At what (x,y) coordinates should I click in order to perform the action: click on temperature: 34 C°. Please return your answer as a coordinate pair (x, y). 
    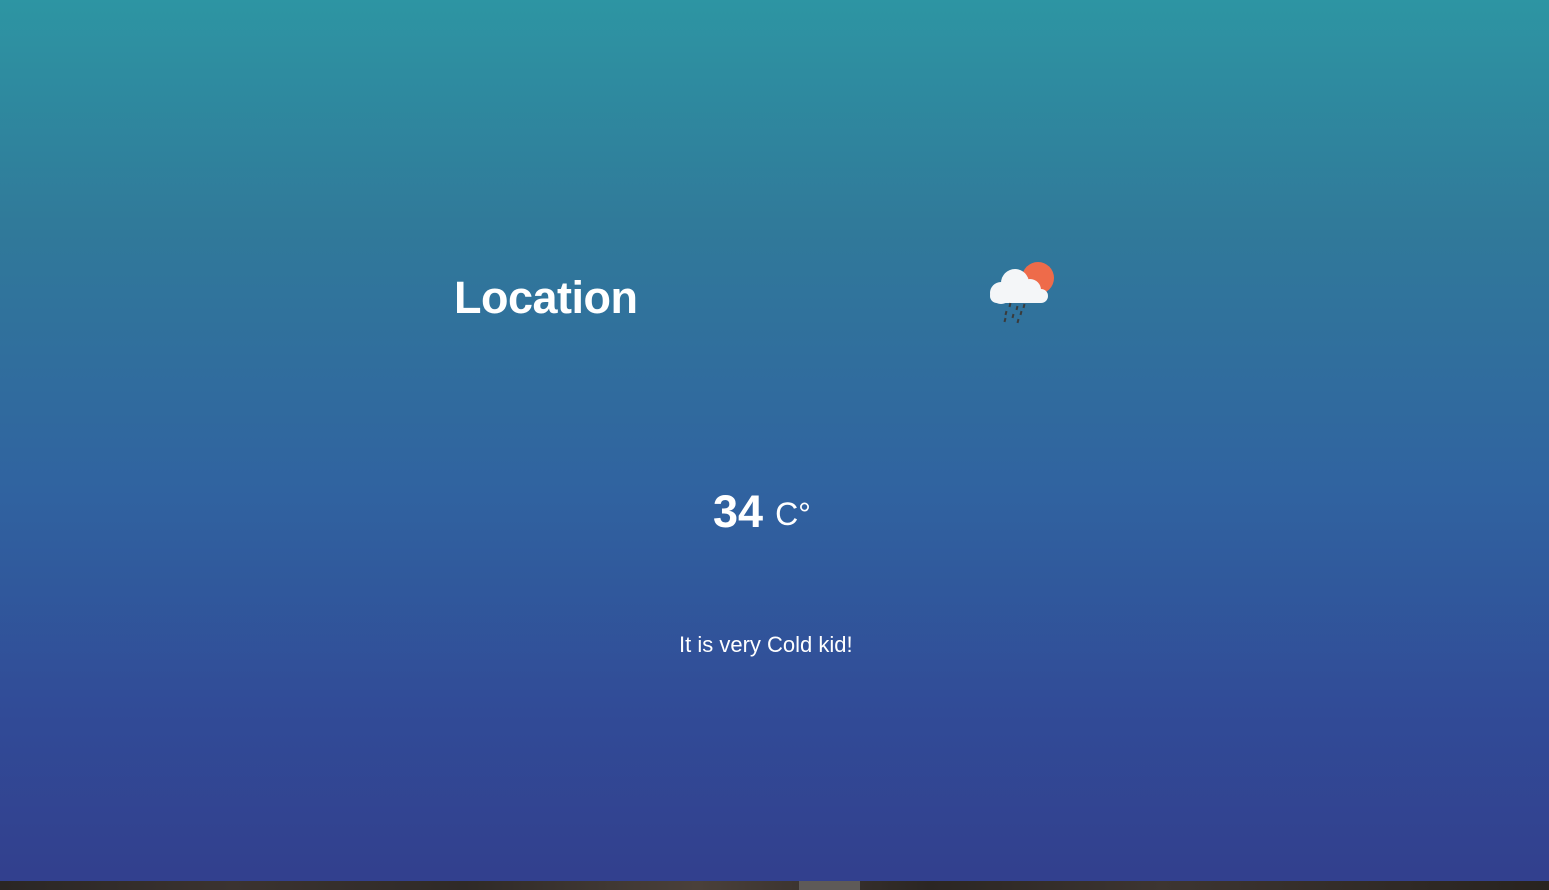
    Looking at the image, I should click on (762, 512).